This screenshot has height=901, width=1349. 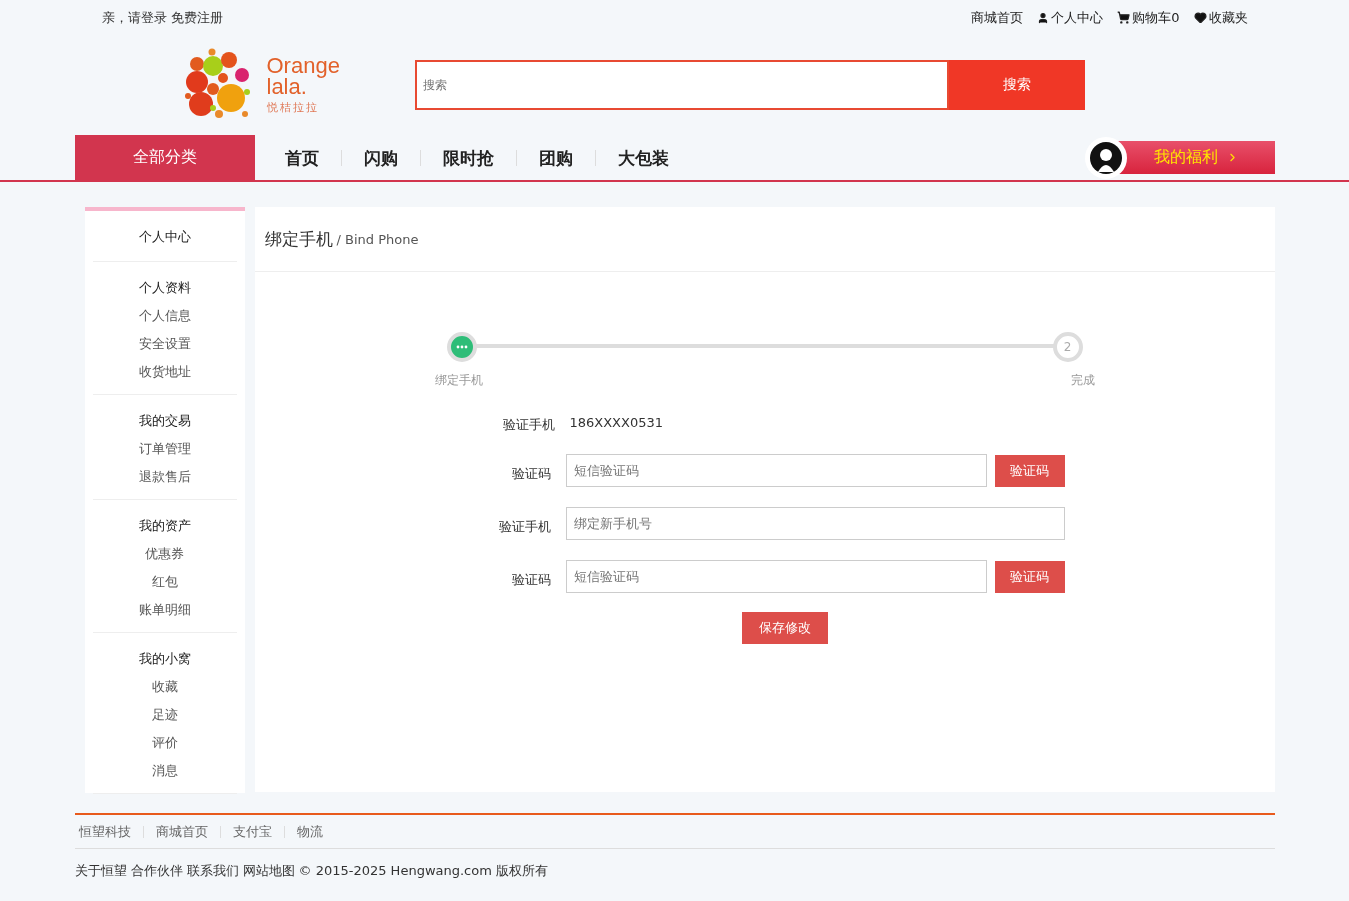 What do you see at coordinates (164, 554) in the screenshot?
I see `sidebar-item: 优惠券` at bounding box center [164, 554].